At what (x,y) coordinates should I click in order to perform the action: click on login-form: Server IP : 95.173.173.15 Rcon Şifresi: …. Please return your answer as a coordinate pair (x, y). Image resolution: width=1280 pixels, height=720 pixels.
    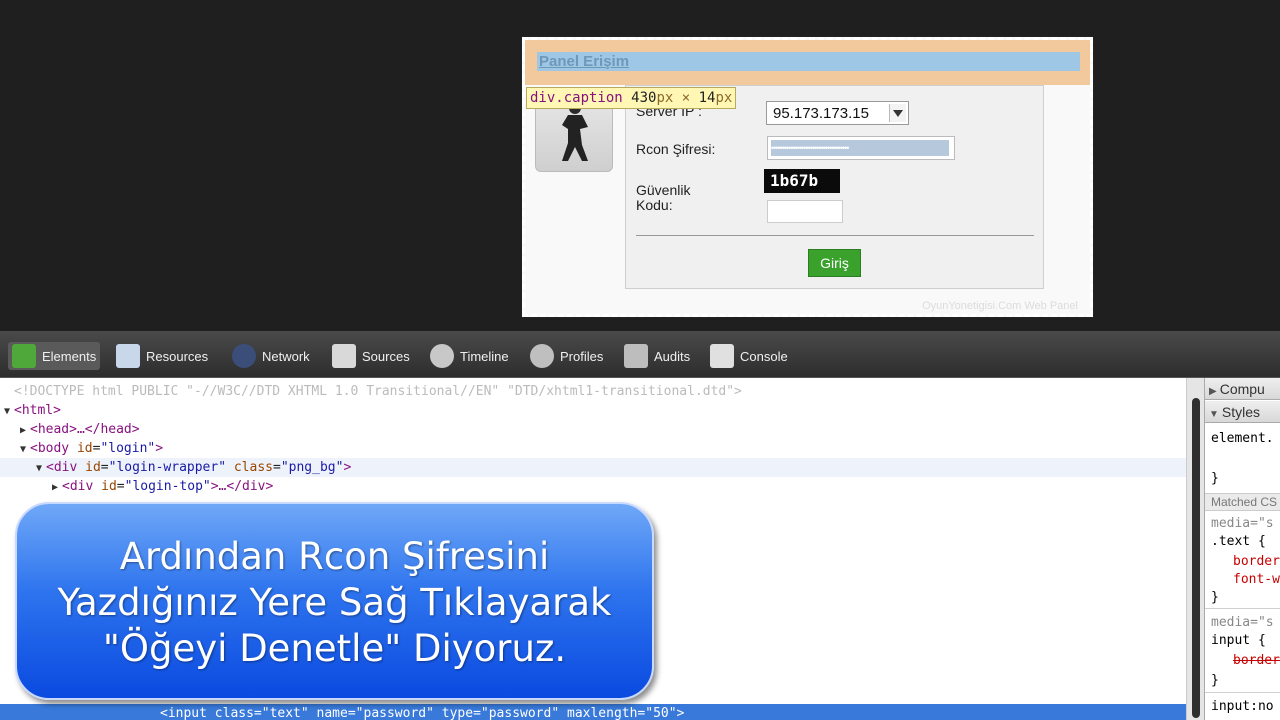
    Looking at the image, I should click on (834, 187).